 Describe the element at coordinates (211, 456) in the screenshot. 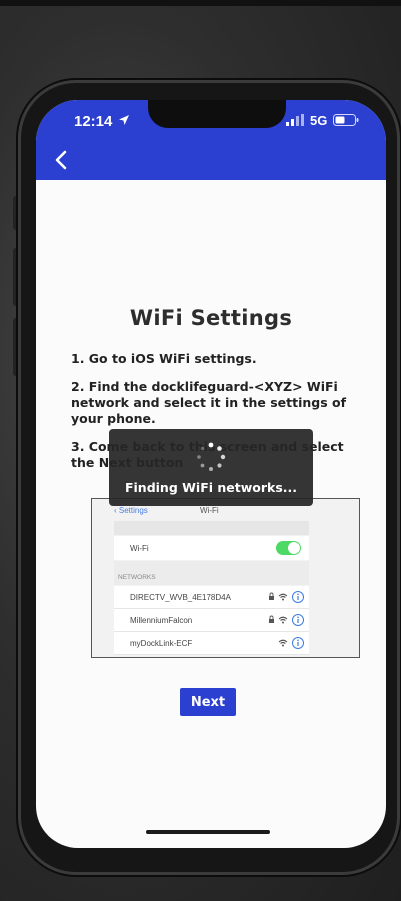

I see `spinner-icon` at that location.